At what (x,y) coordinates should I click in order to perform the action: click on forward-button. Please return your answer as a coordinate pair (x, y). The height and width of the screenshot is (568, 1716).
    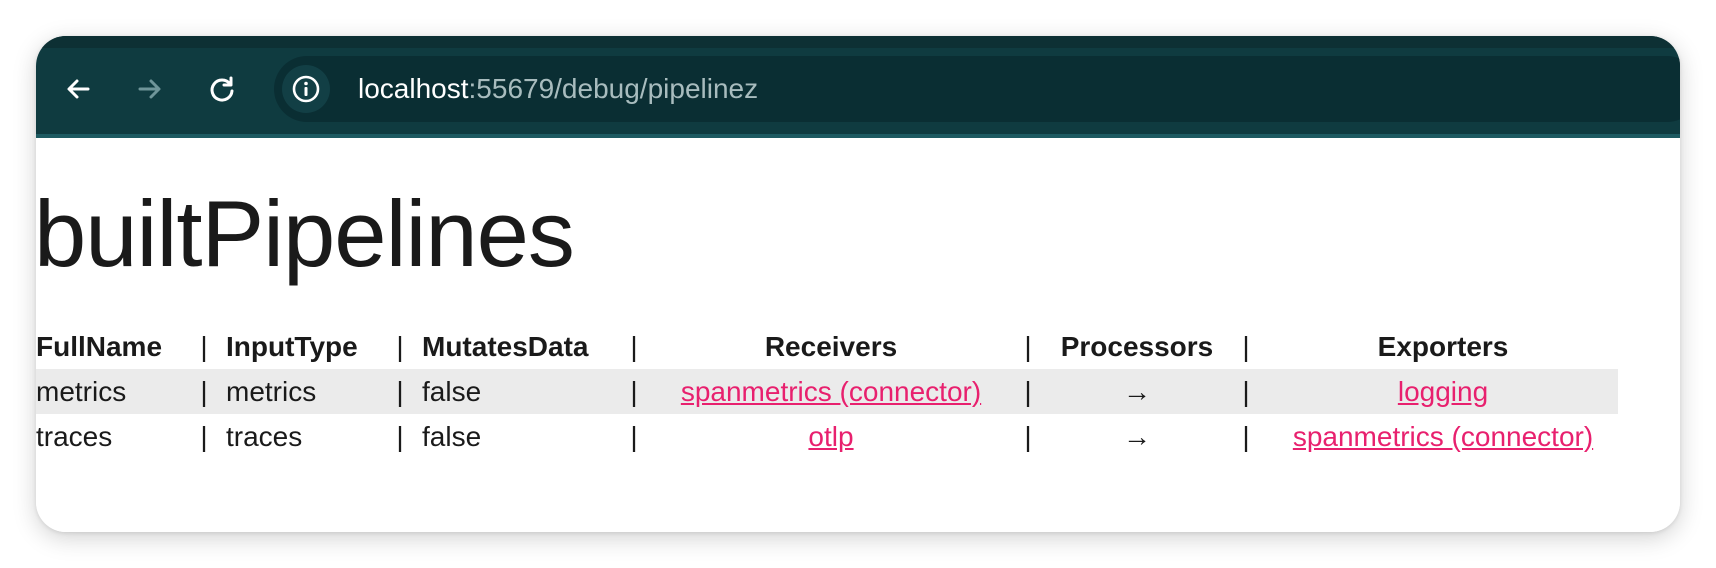
    Looking at the image, I should click on (150, 89).